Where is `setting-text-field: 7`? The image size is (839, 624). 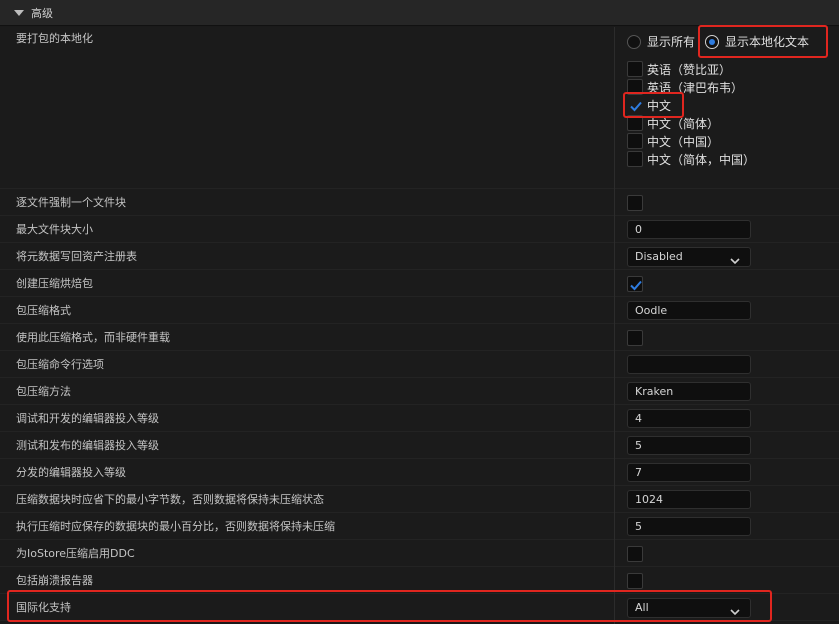
setting-text-field: 7 is located at coordinates (689, 472).